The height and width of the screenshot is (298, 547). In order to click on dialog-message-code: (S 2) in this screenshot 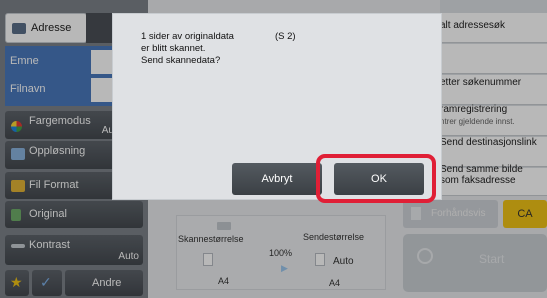, I will do `click(285, 36)`.